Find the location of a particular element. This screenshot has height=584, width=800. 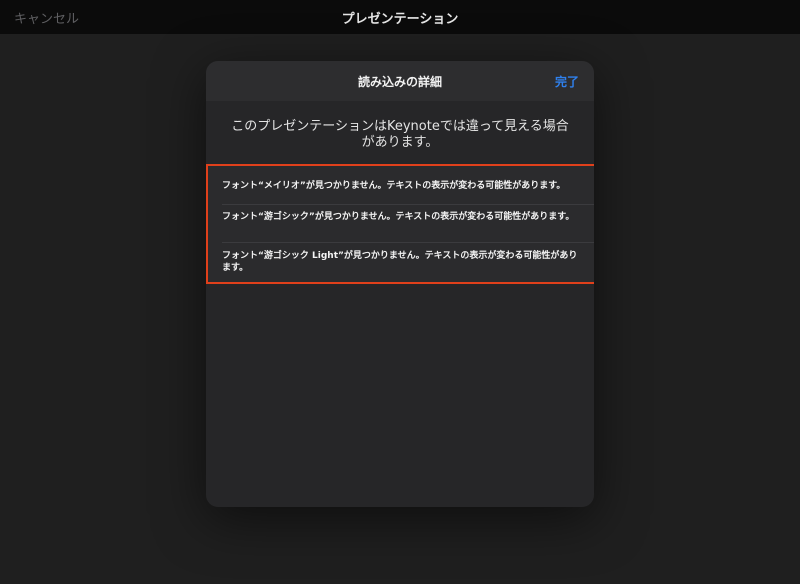

window-title: プレゼンテーション is located at coordinates (400, 19).